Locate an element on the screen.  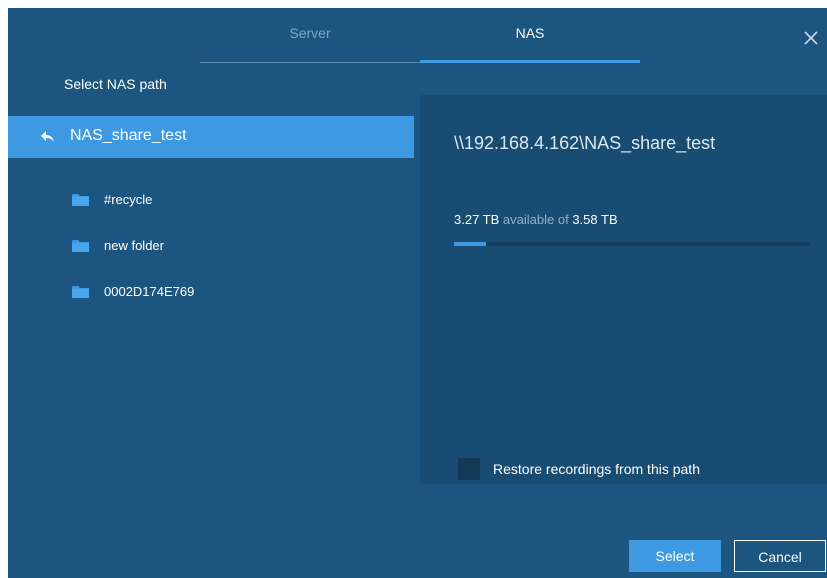
capacity-total: 3.58 TB is located at coordinates (595, 219).